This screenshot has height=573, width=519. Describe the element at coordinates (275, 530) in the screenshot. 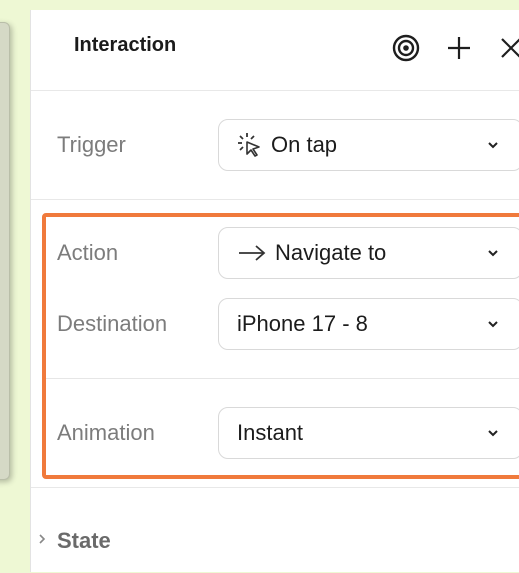

I see `state-section-toggle: State` at that location.